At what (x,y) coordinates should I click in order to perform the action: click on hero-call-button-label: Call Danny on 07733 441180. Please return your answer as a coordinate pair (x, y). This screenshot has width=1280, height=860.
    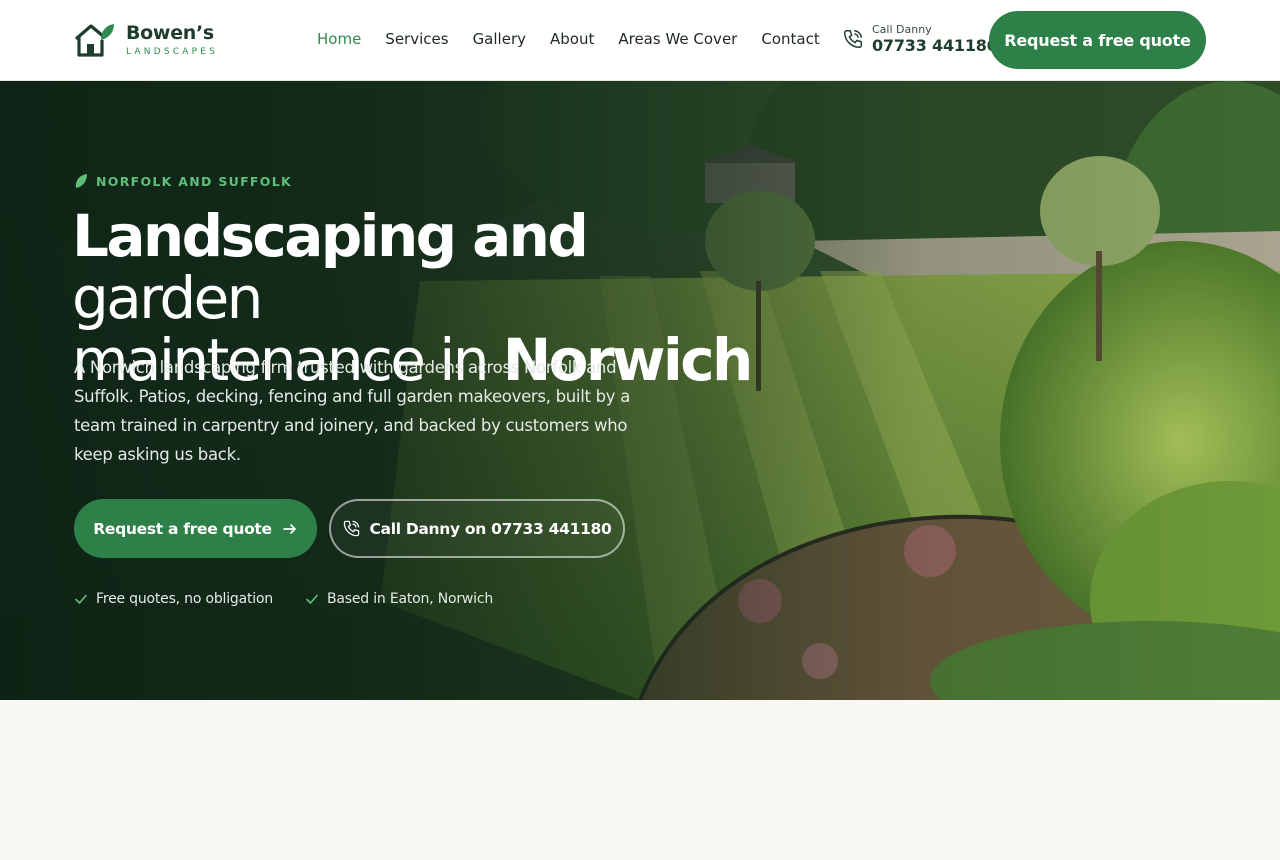
    Looking at the image, I should click on (490, 528).